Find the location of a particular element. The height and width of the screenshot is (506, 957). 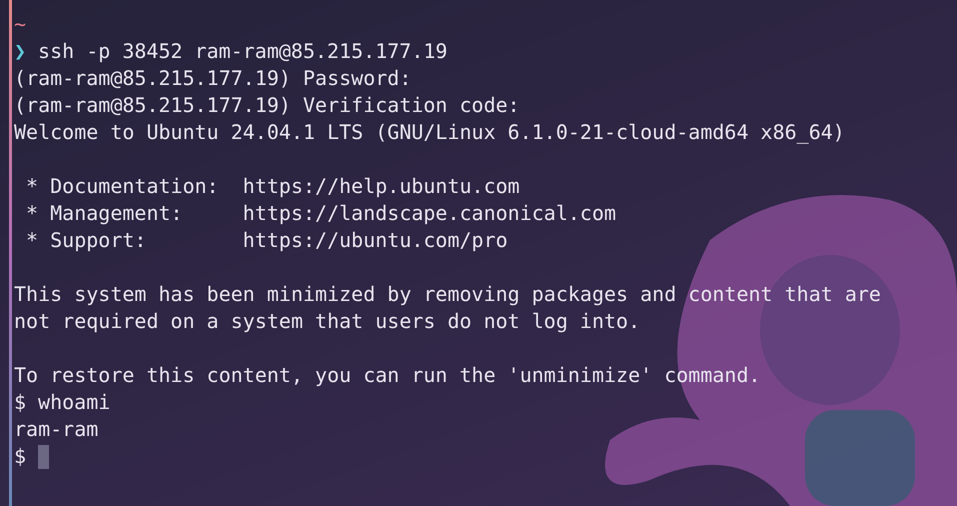

output-text: (ram-ram@85.215.177.19) Verification code: is located at coordinates (267, 105).